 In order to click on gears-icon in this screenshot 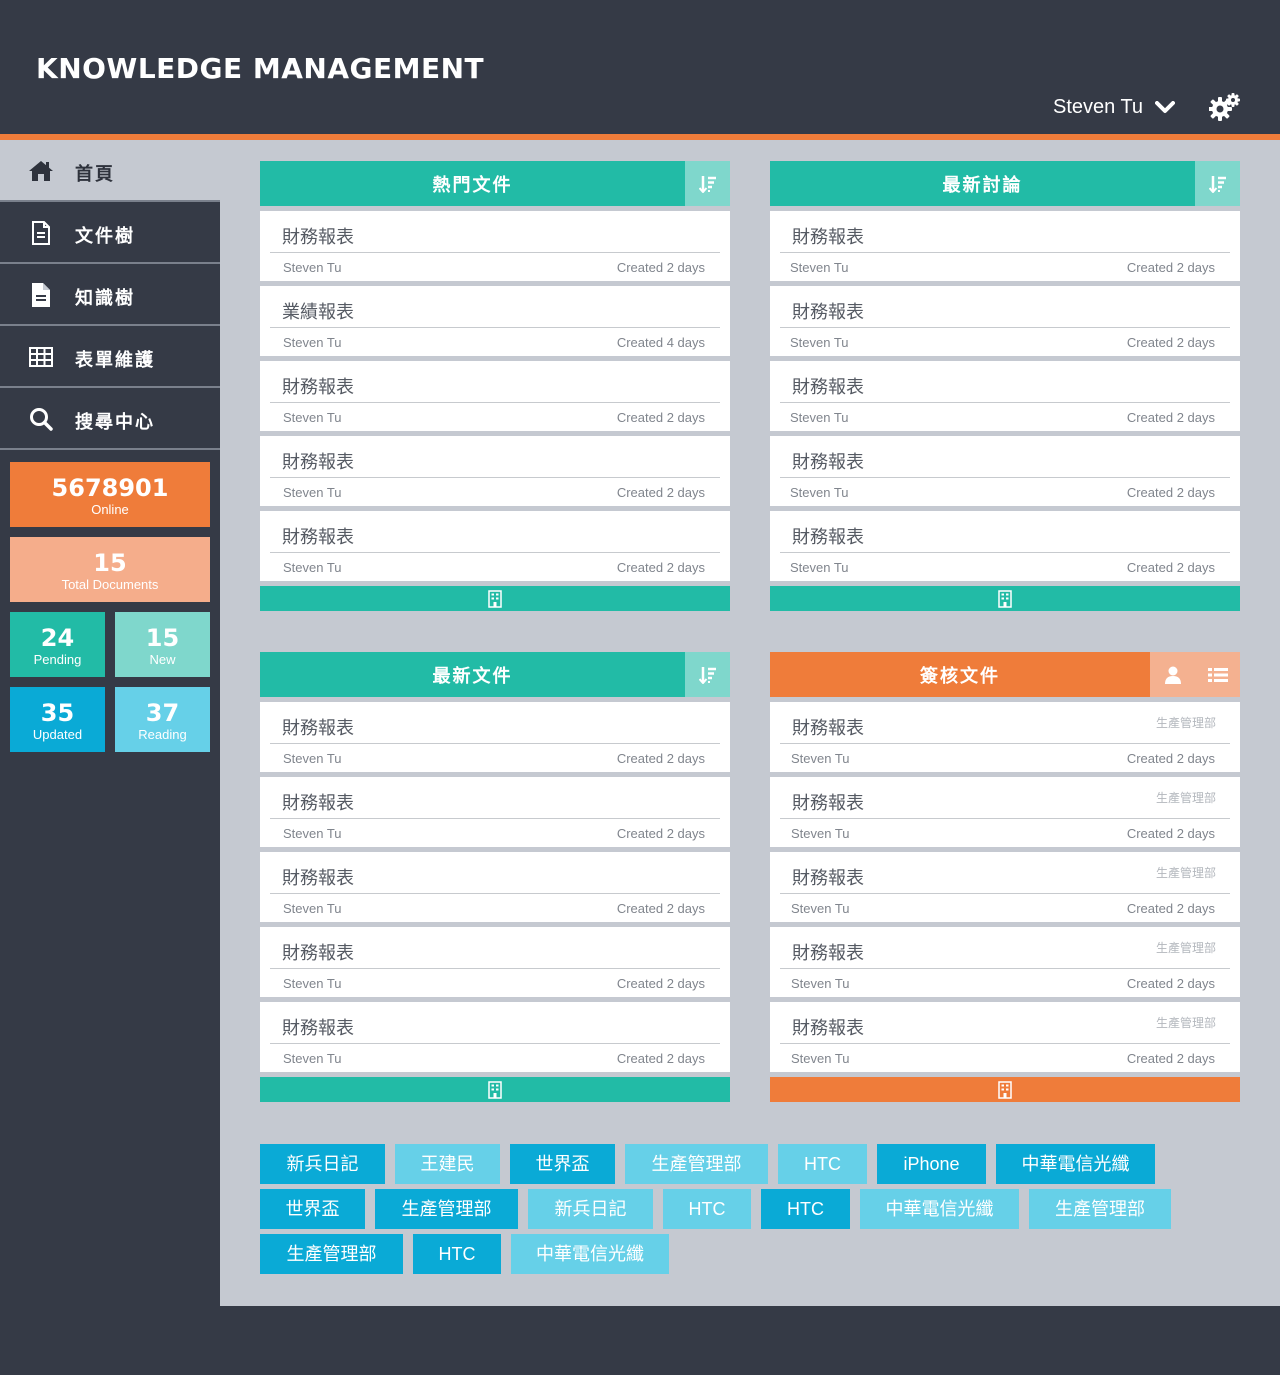, I will do `click(1225, 107)`.